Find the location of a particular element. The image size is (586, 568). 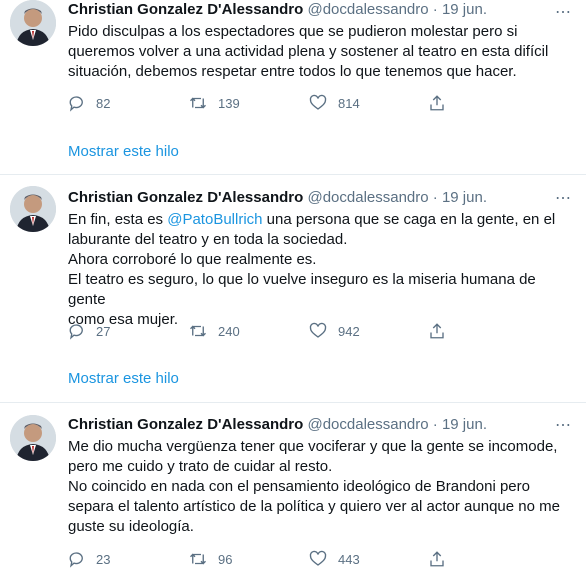

tweet-actions: 82 139 814 is located at coordinates (278, 103).